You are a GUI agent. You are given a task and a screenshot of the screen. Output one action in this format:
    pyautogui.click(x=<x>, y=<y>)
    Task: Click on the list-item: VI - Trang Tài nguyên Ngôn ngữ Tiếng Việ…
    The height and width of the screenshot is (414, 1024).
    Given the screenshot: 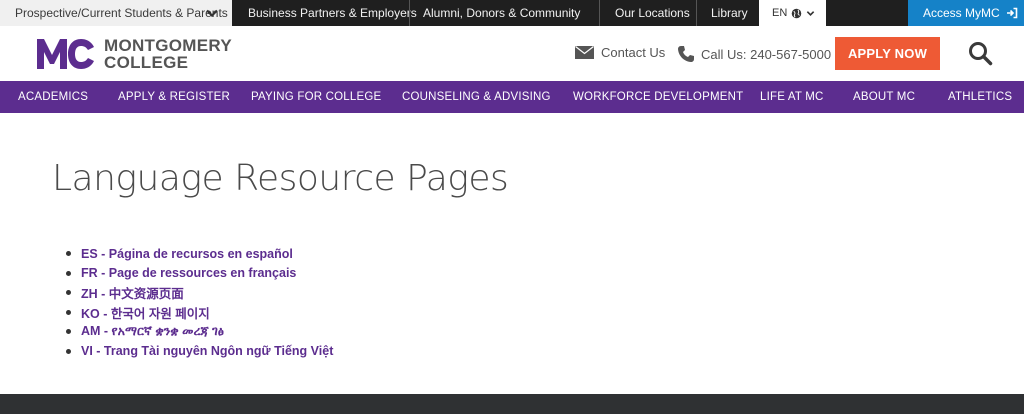 What is the action you would take?
    pyautogui.click(x=199, y=352)
    